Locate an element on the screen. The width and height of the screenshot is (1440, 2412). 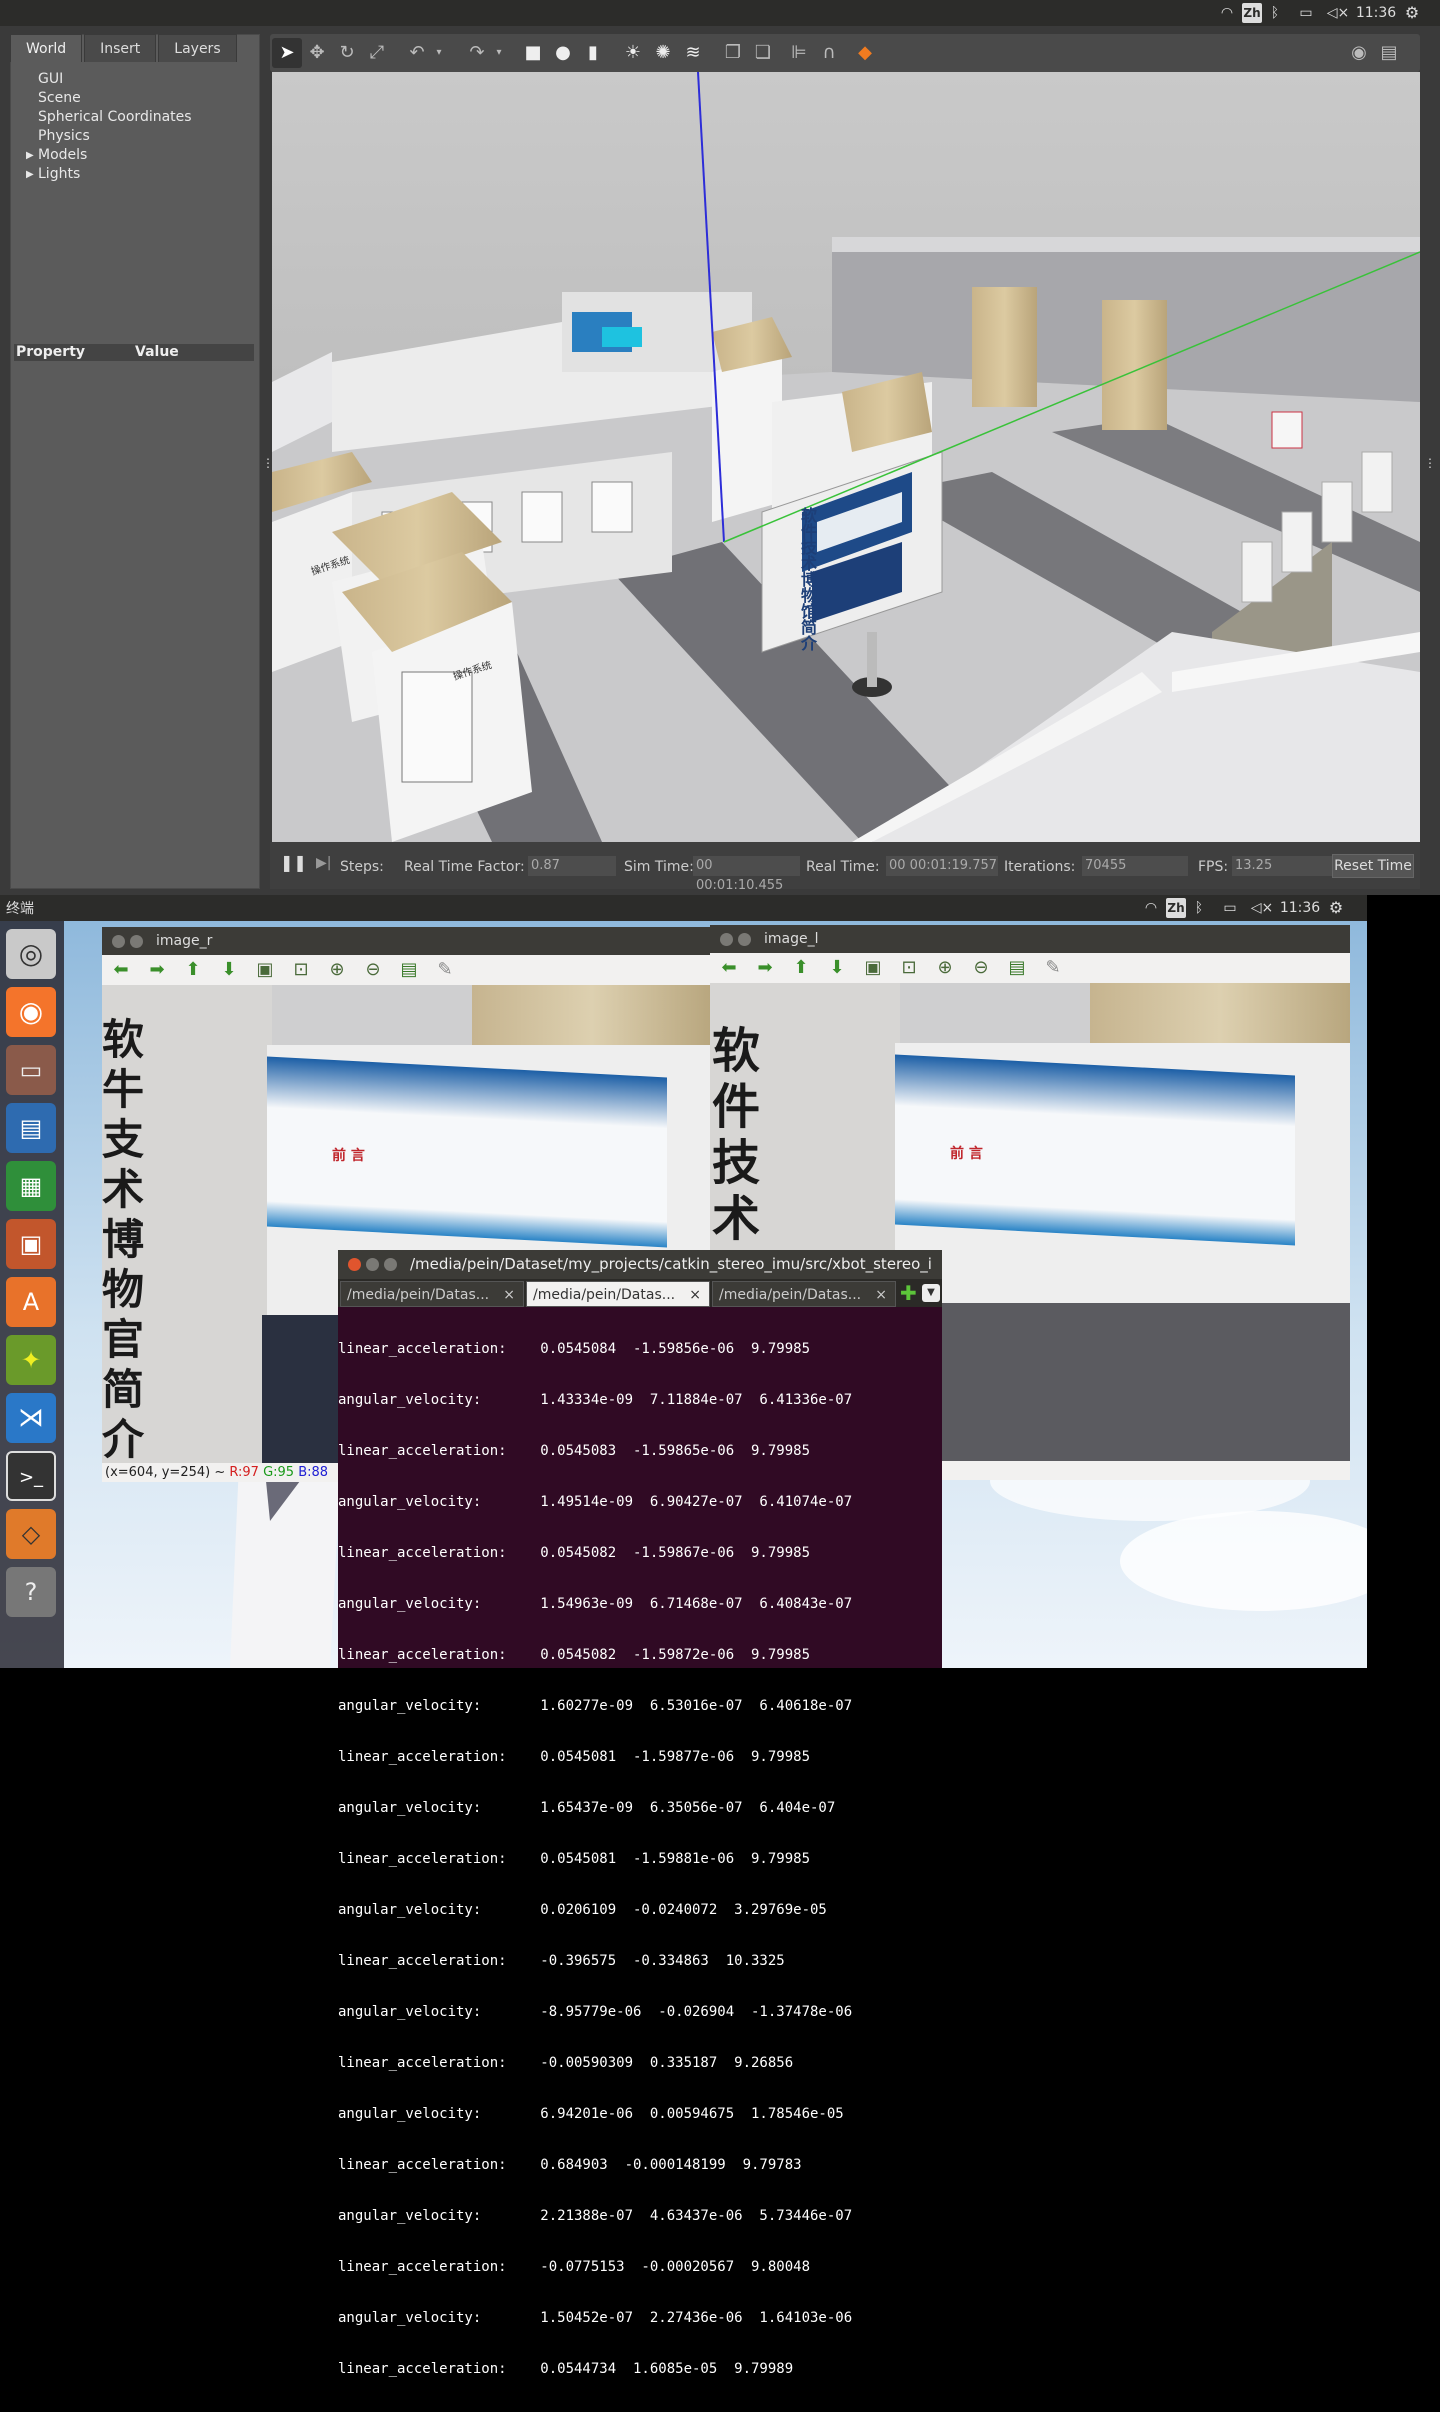
right-splitter-handle: ⋮ is located at coordinates (1430, 463).